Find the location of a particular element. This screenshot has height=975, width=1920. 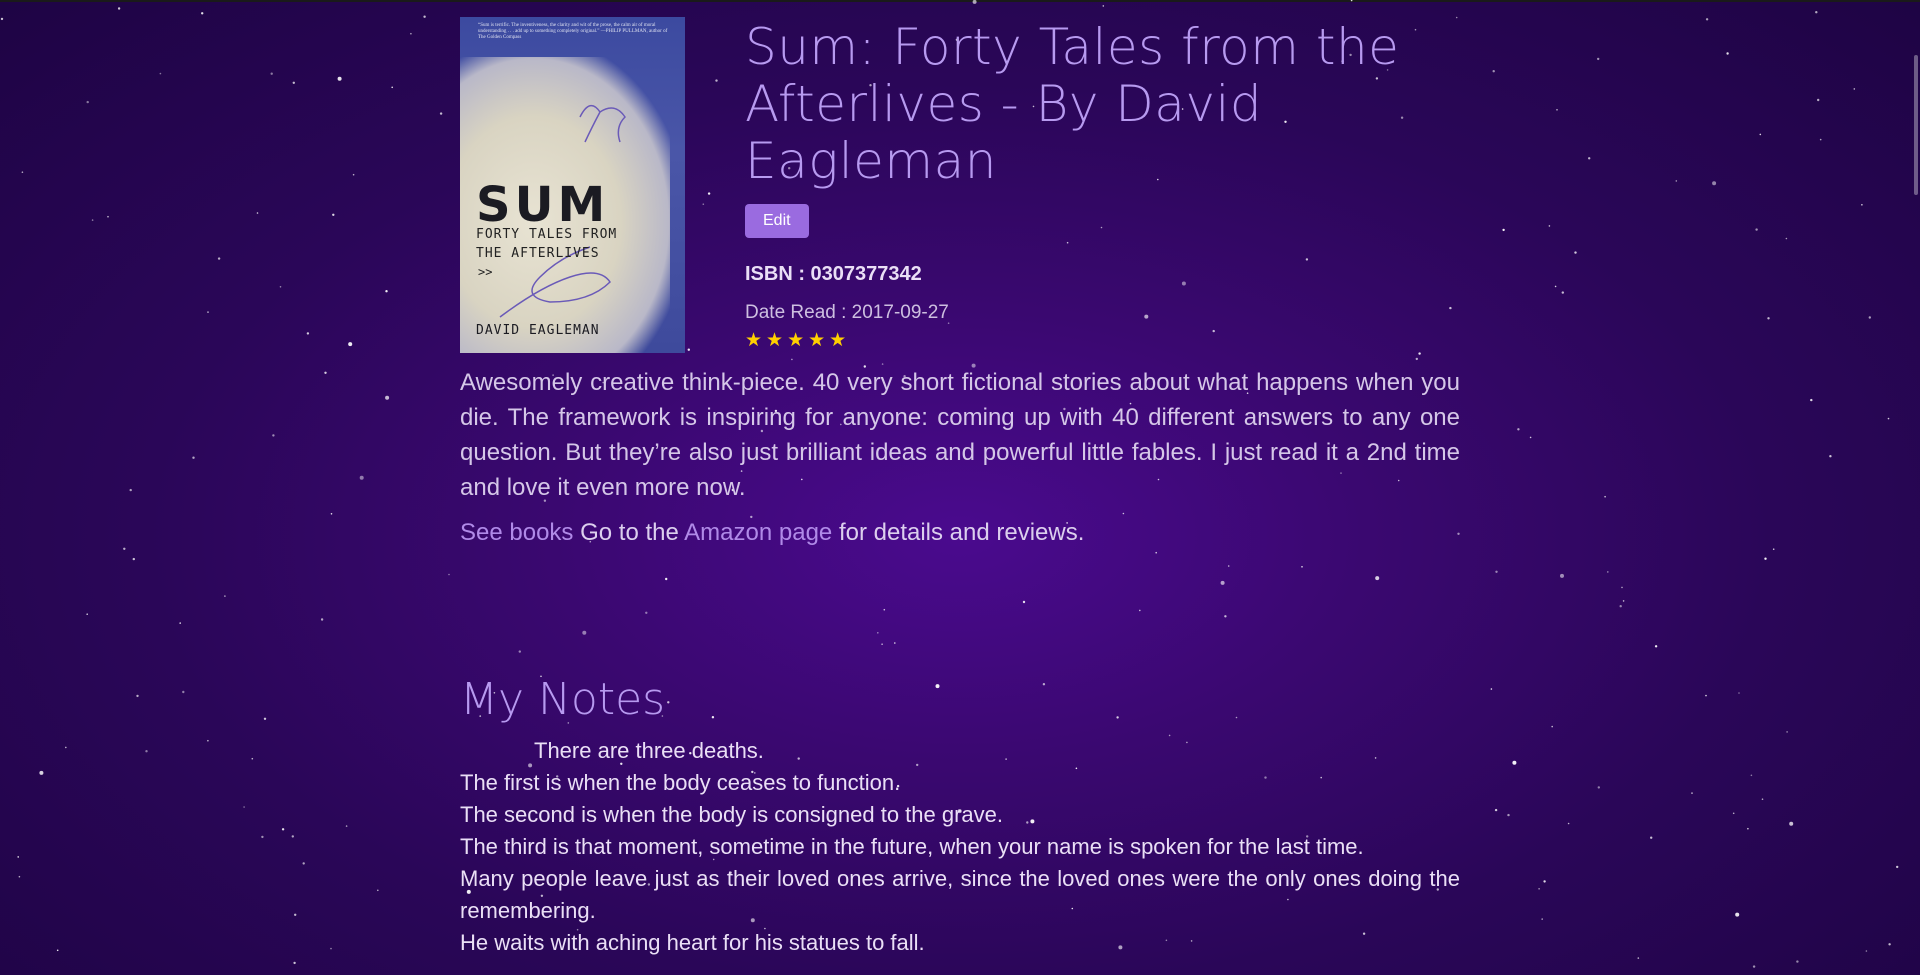

amazon-page-link: Amazon page is located at coordinates (758, 532).